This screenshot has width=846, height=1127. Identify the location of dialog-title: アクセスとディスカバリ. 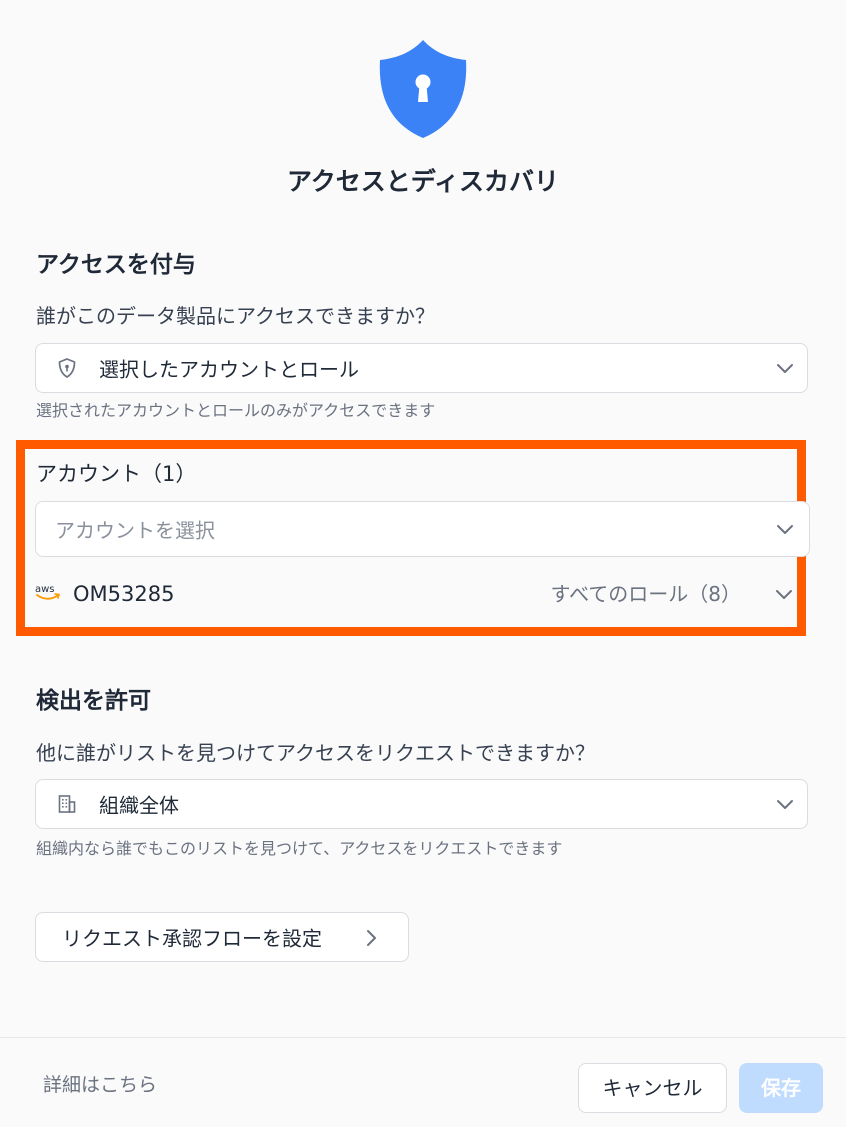
(422, 181).